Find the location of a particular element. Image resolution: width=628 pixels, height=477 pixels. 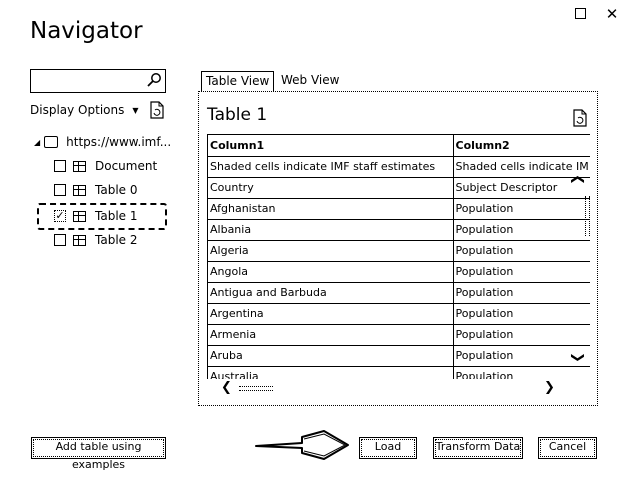

table-row: Antigua and Barbuda Population is located at coordinates (399, 293).